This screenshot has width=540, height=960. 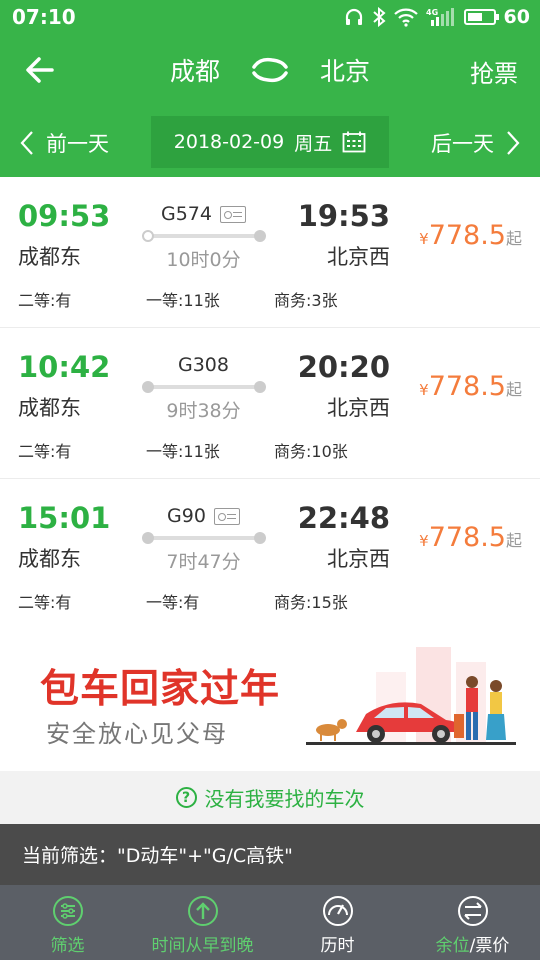 What do you see at coordinates (173, 602) in the screenshot?
I see `seat-first-class: 一等:有` at bounding box center [173, 602].